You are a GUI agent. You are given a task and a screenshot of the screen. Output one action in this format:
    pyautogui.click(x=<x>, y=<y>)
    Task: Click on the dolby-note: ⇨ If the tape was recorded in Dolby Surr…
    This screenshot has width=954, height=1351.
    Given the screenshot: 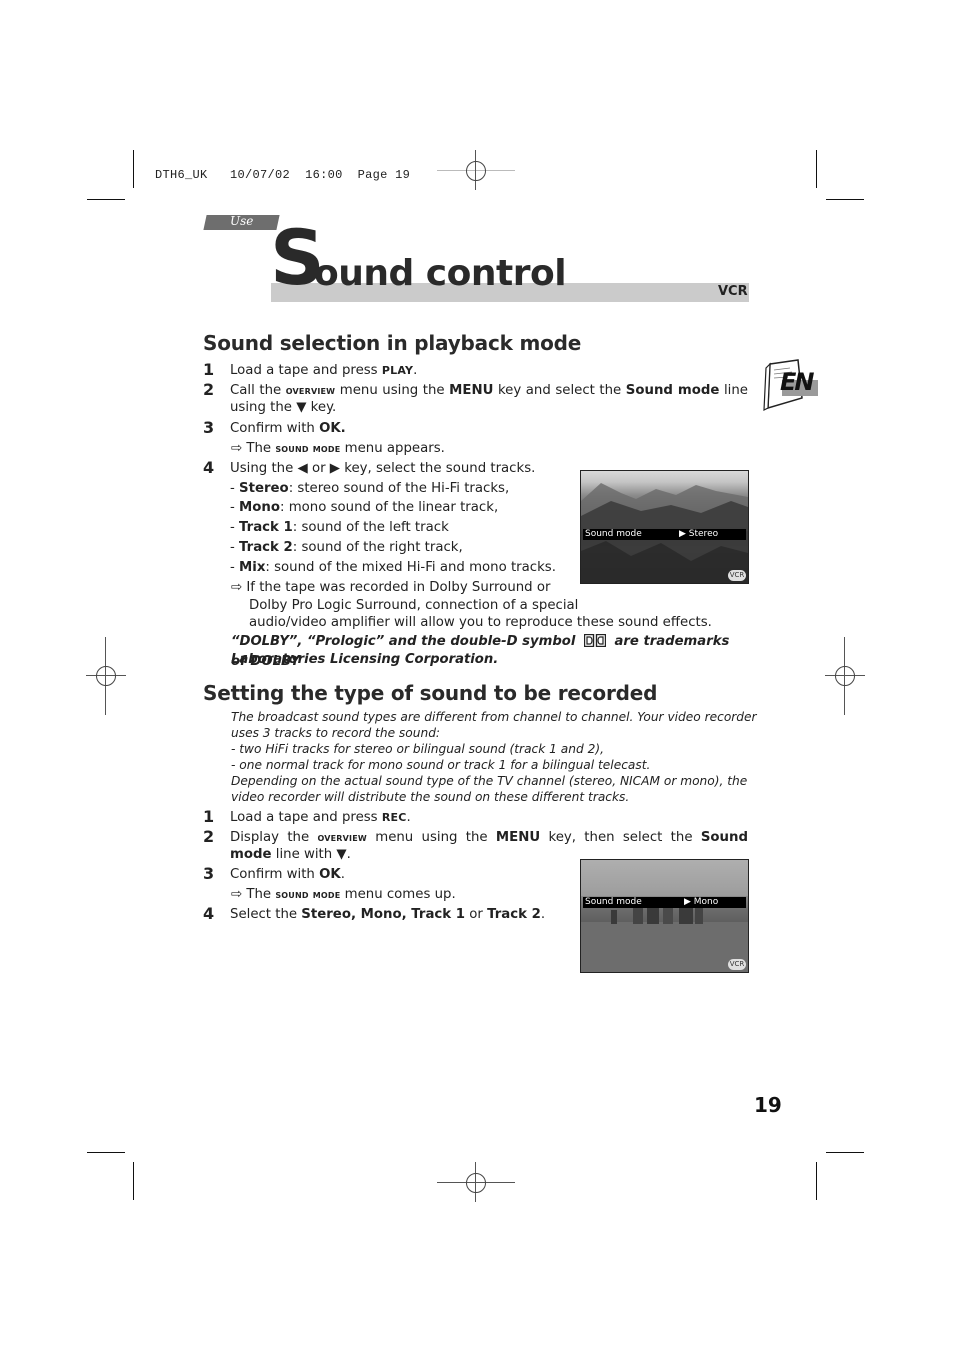 What is the action you would take?
    pyautogui.click(x=391, y=587)
    